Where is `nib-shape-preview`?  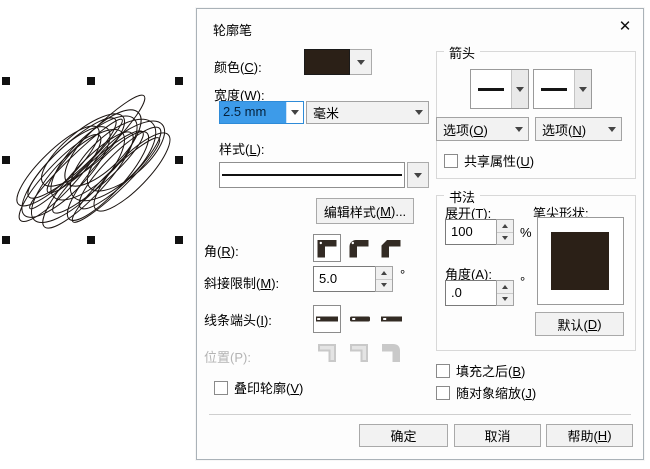
nib-shape-preview is located at coordinates (580, 261).